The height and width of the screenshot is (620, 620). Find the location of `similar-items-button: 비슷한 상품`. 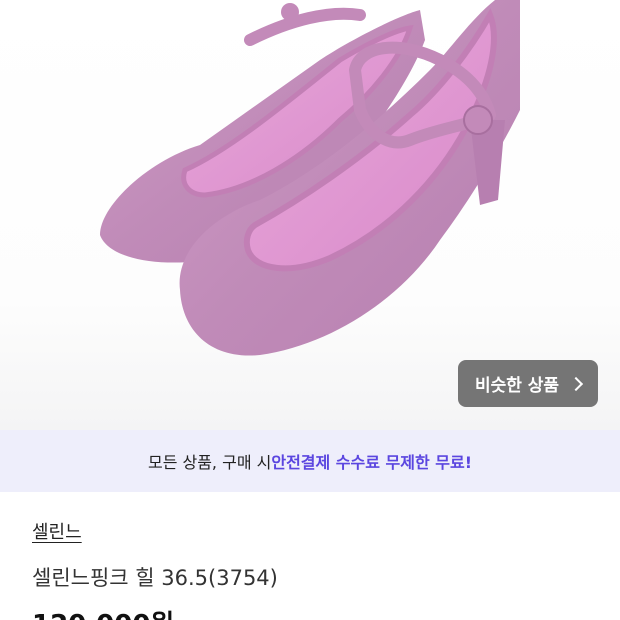

similar-items-button: 비슷한 상품 is located at coordinates (528, 383).